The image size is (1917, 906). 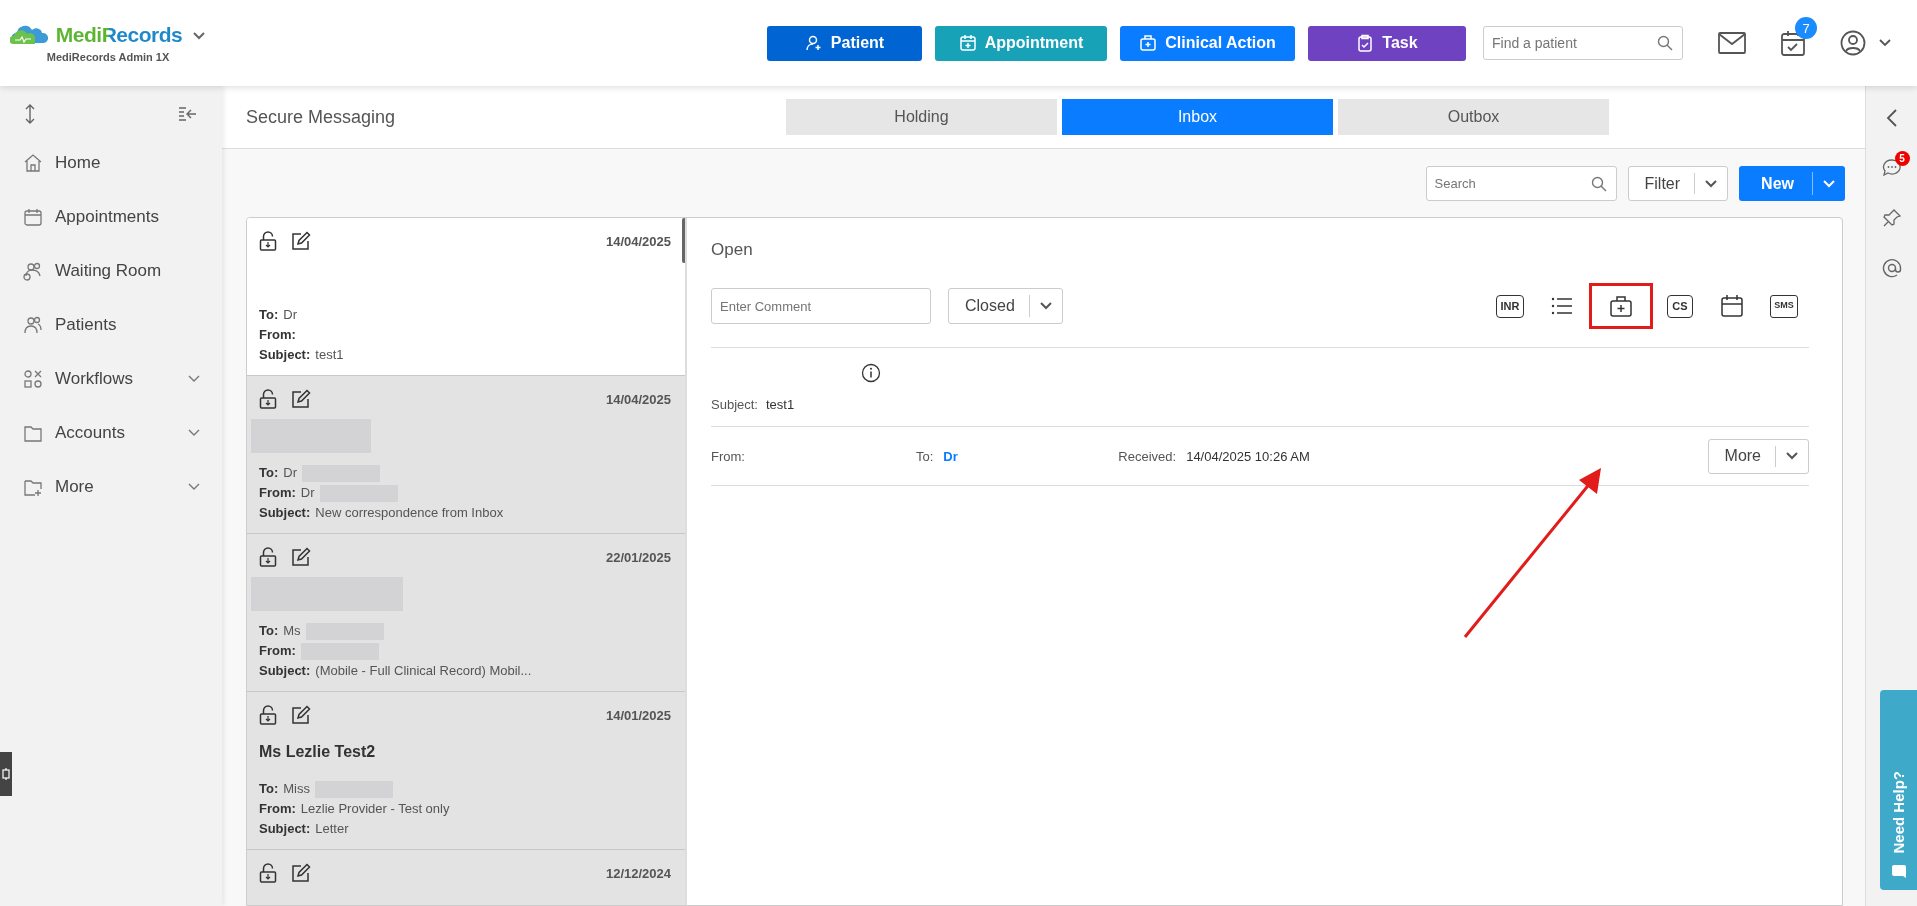 I want to click on collapse-menu-icon, so click(x=188, y=114).